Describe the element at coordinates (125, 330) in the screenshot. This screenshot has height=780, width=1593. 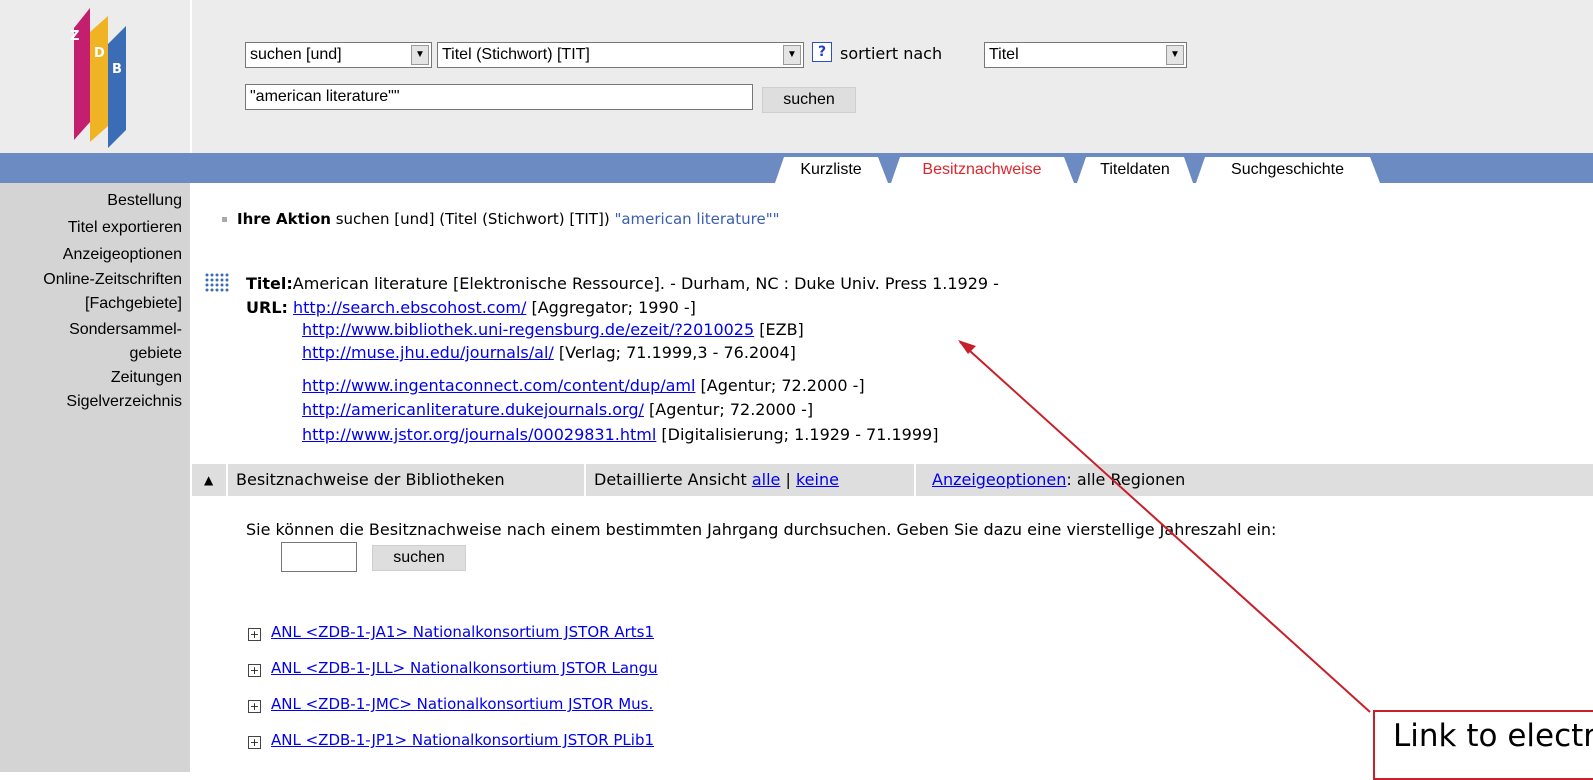
I see `sidebar-item-sondersammelgebiete: Sondersammel-` at that location.